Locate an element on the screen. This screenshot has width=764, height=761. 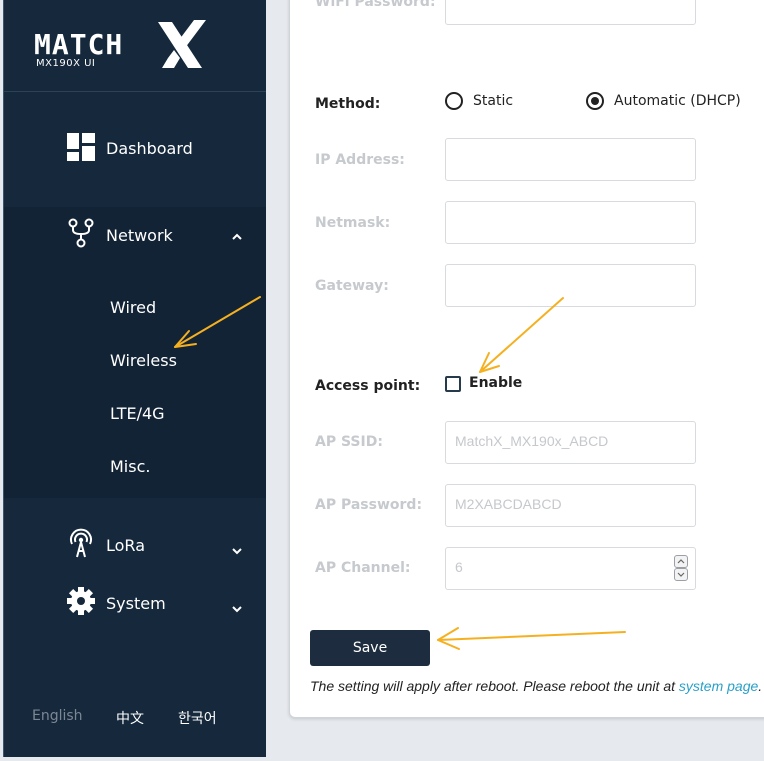
gear-icon is located at coordinates (81, 601).